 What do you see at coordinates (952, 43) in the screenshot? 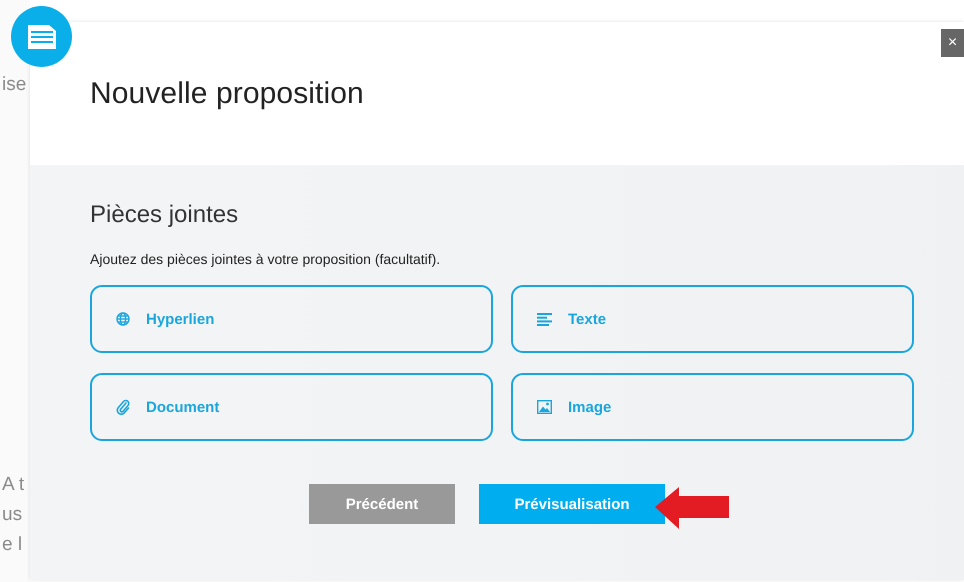
I see `close-button: ×` at bounding box center [952, 43].